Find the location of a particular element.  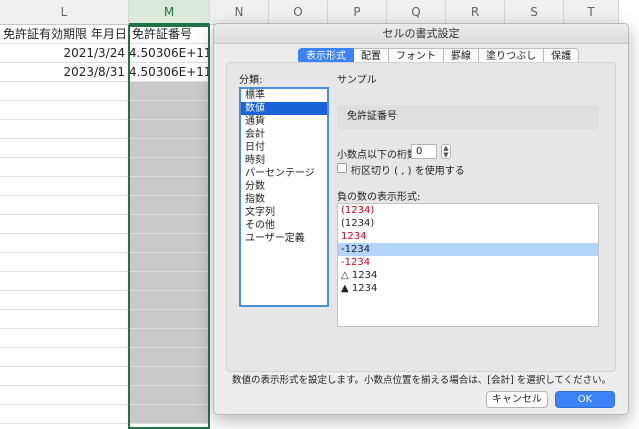

category-label: 分類: is located at coordinates (251, 80).